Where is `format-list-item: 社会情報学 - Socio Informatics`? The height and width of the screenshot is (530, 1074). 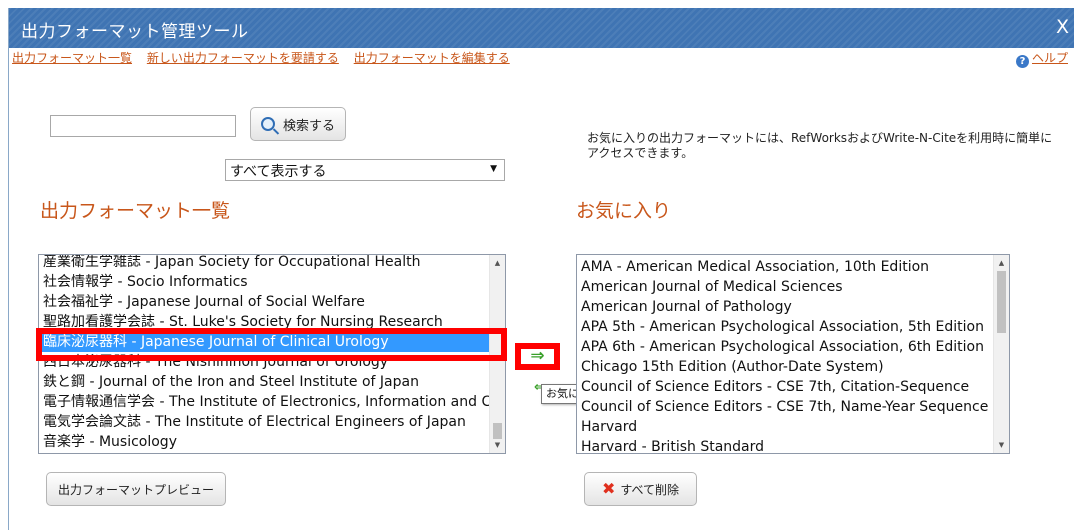 format-list-item: 社会情報学 - Socio Informatics is located at coordinates (264, 282).